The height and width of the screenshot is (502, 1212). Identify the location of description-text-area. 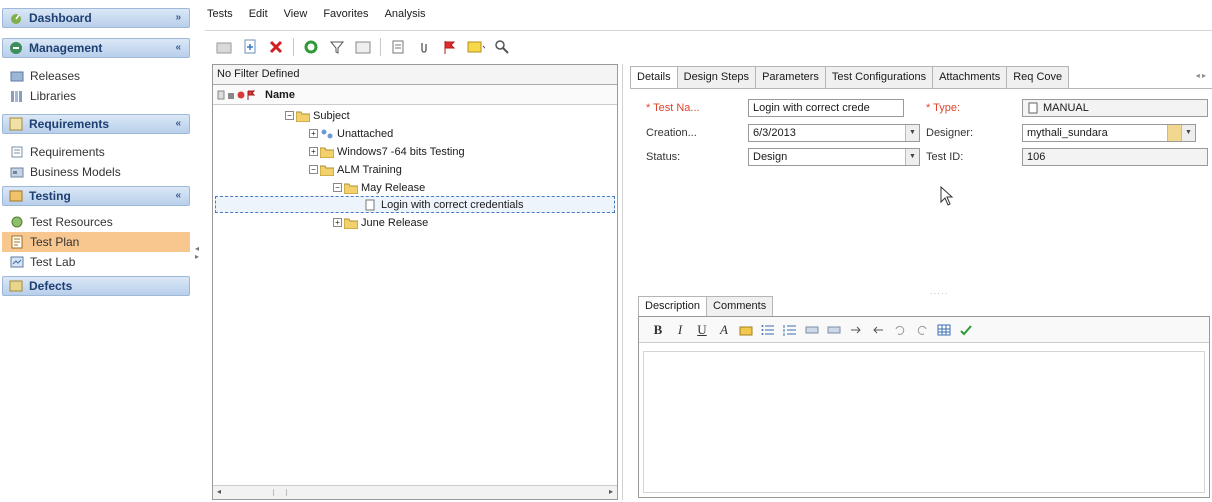
(924, 422).